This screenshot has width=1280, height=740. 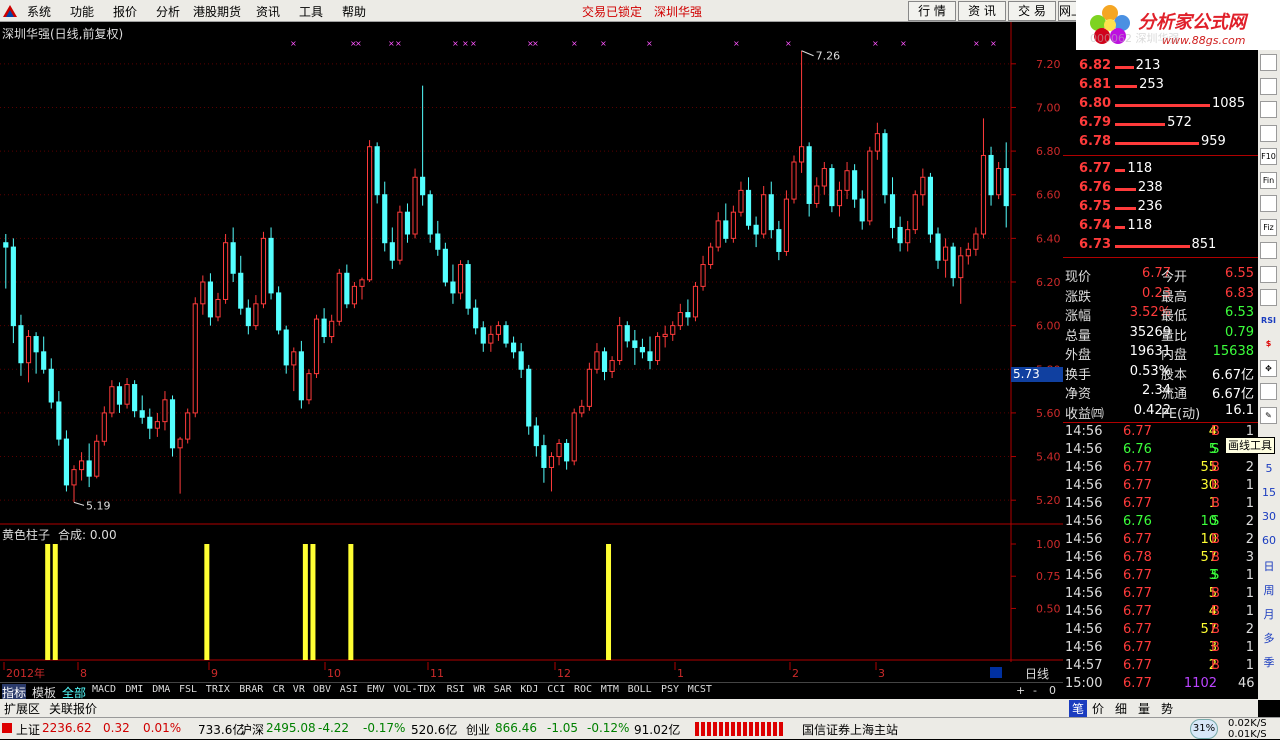 What do you see at coordinates (1095, 244) in the screenshot?
I see `bid-price: 6.73` at bounding box center [1095, 244].